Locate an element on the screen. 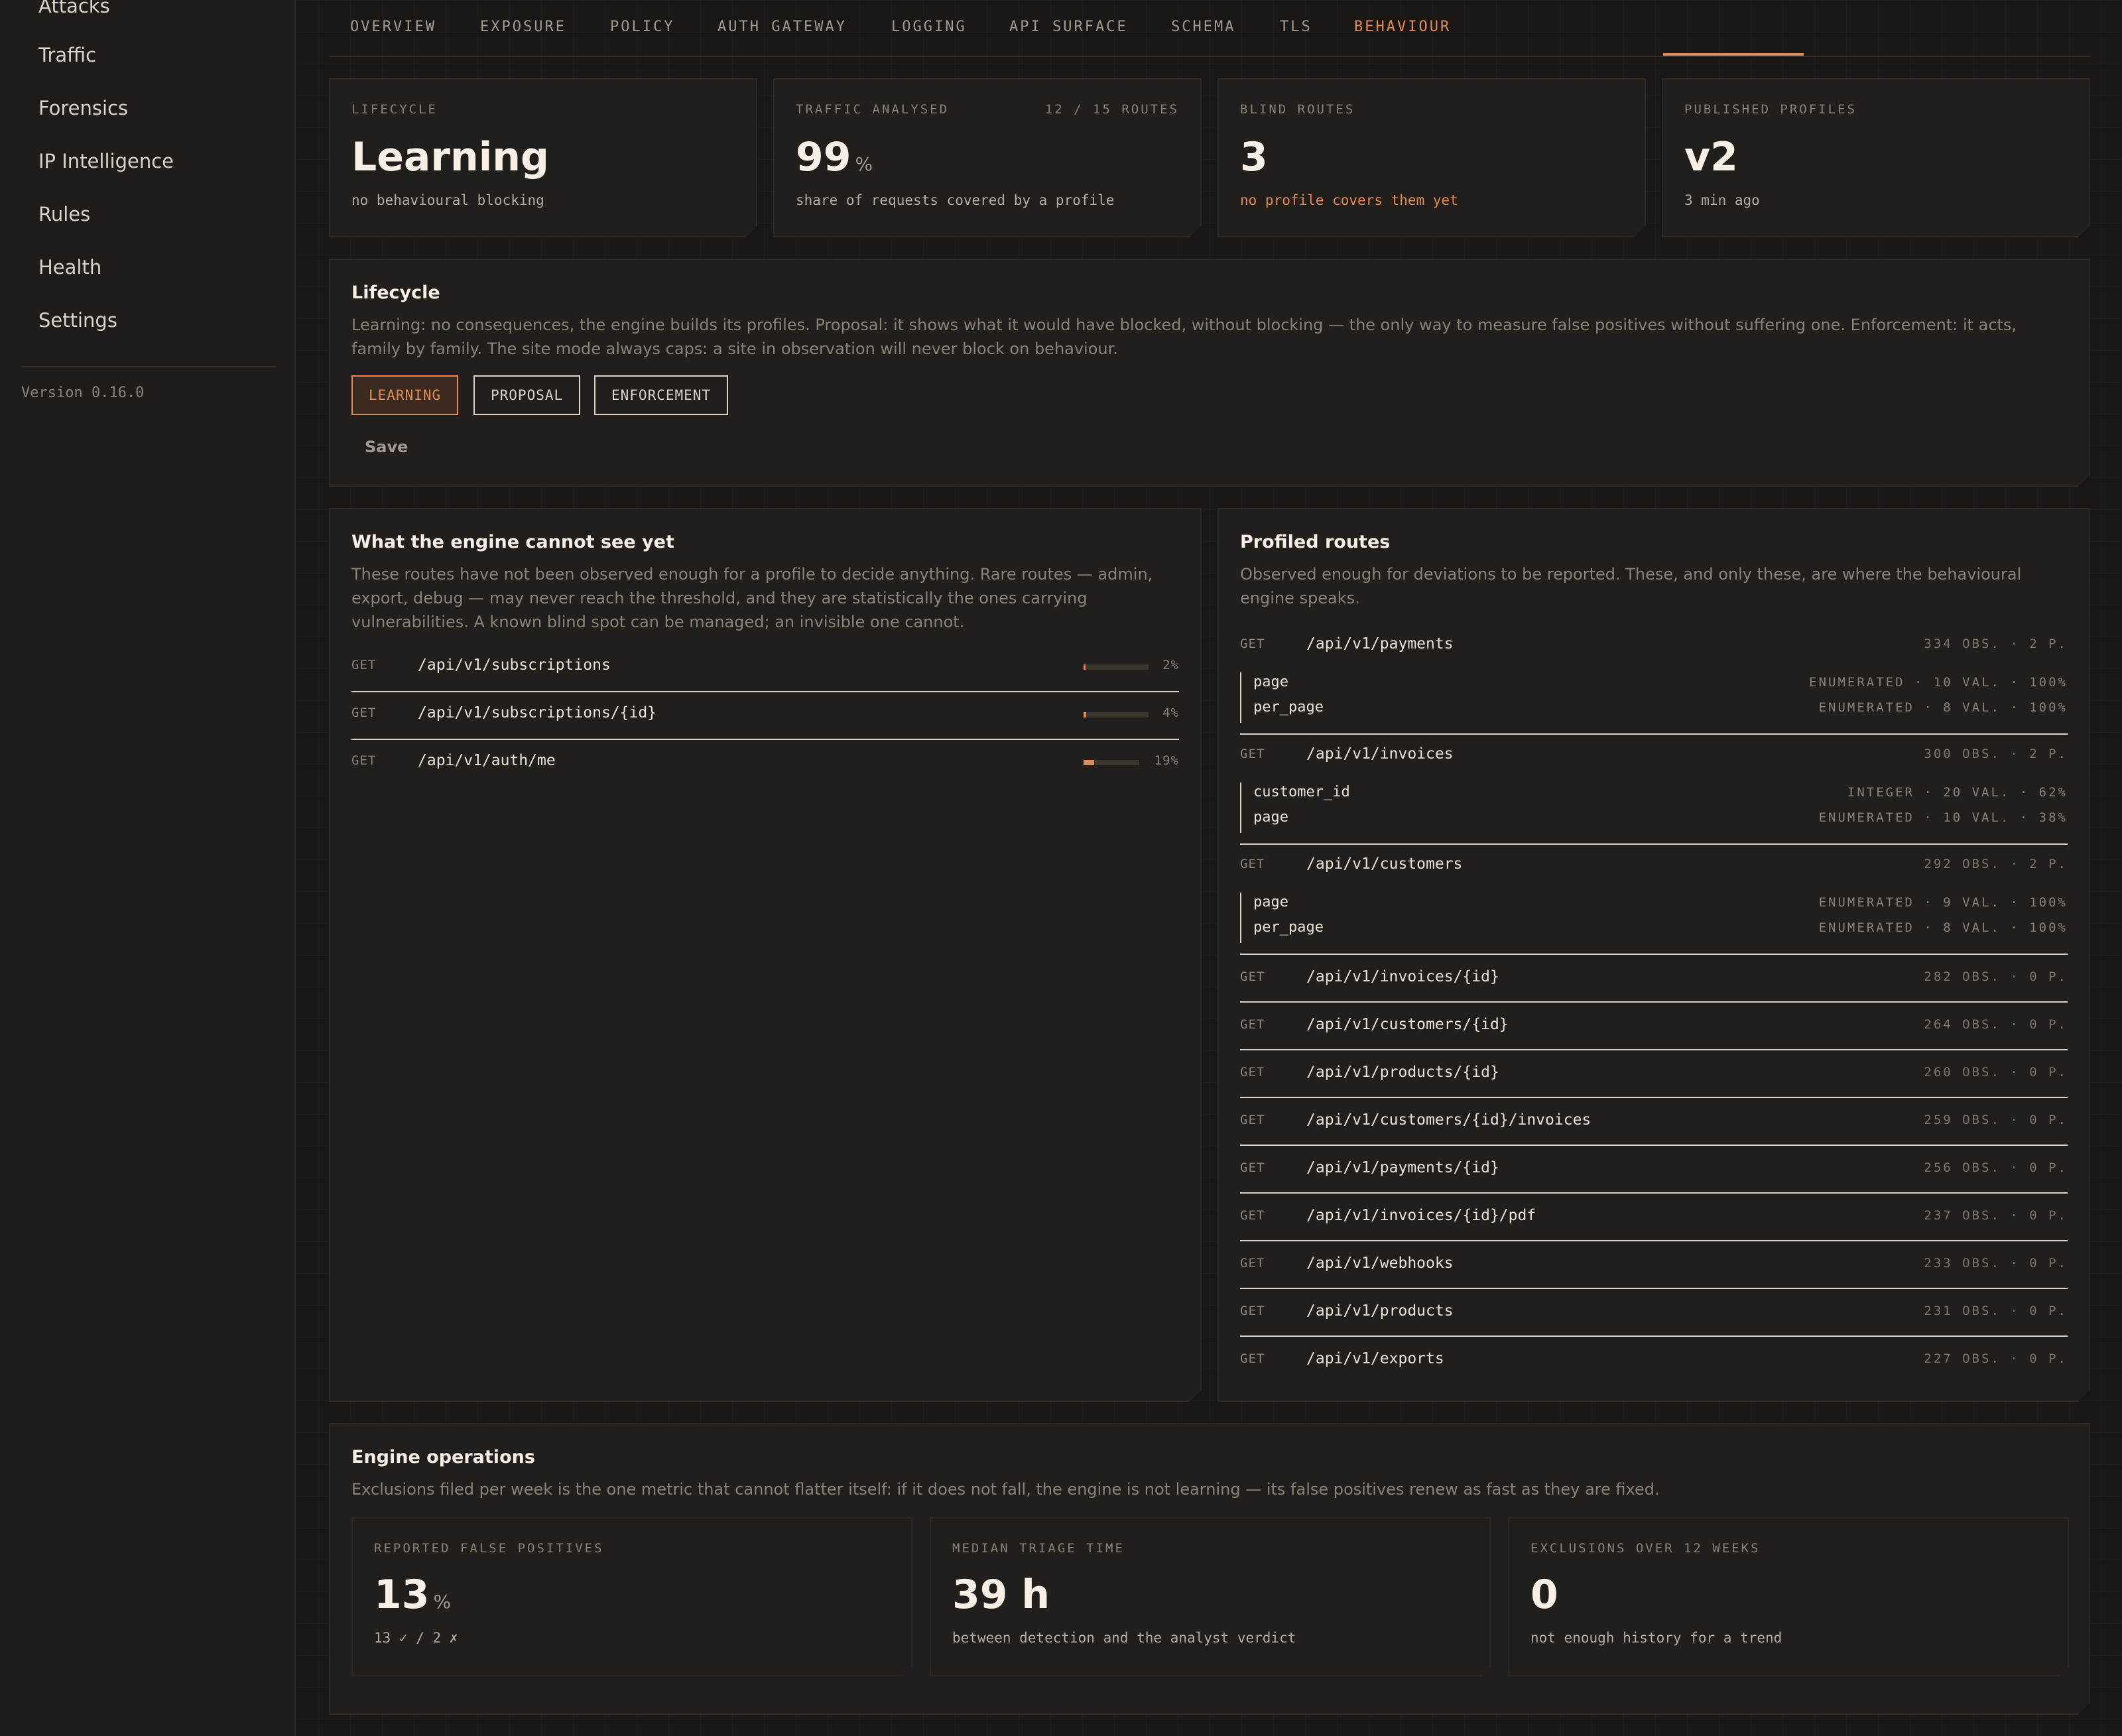 This screenshot has height=1736, width=2122. route-observations: 260 OBS. · 0 P. is located at coordinates (1996, 1072).